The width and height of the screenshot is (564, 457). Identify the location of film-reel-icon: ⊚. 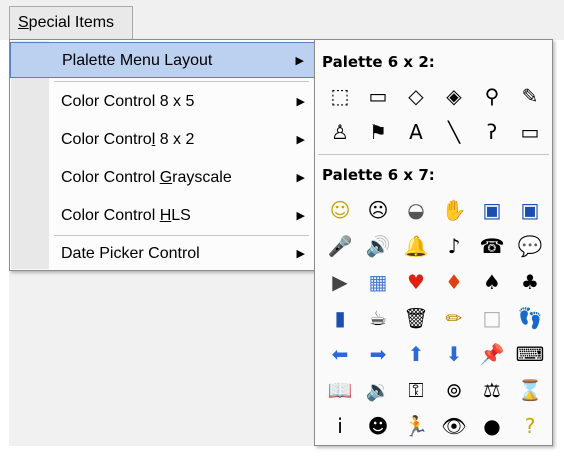
(454, 390).